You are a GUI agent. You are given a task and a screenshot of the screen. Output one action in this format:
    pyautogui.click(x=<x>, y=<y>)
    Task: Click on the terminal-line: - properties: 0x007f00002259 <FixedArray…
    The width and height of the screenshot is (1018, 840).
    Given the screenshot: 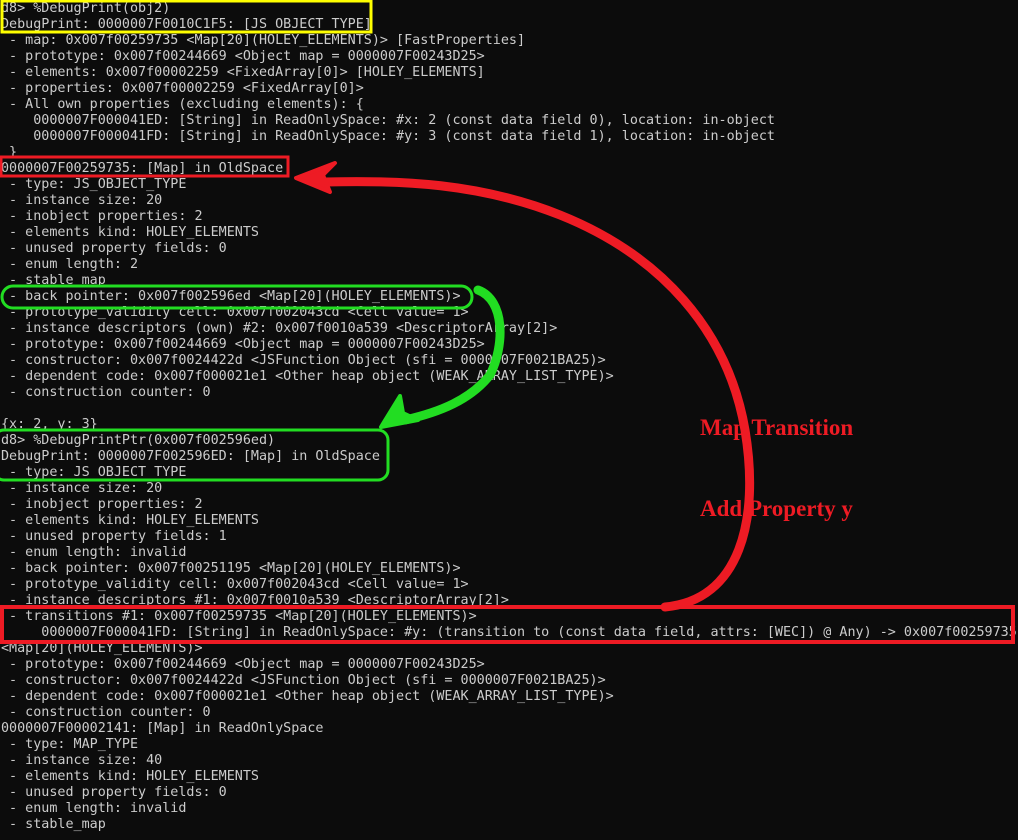 What is the action you would take?
    pyautogui.click(x=182, y=88)
    